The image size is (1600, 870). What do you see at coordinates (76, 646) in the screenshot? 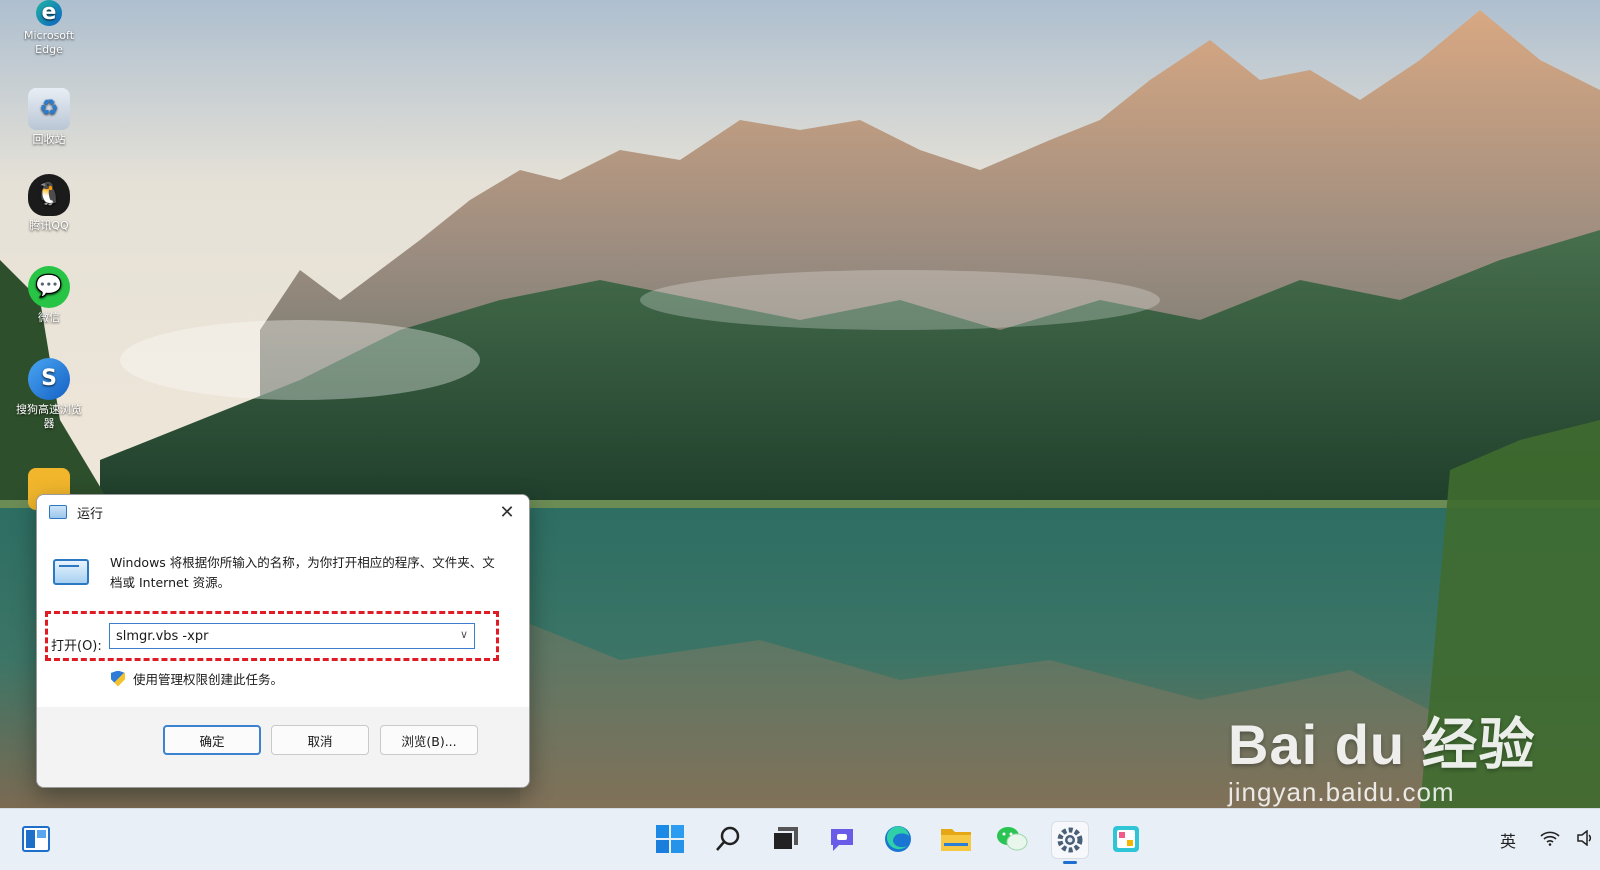
I see `open-label: 打开(O):` at bounding box center [76, 646].